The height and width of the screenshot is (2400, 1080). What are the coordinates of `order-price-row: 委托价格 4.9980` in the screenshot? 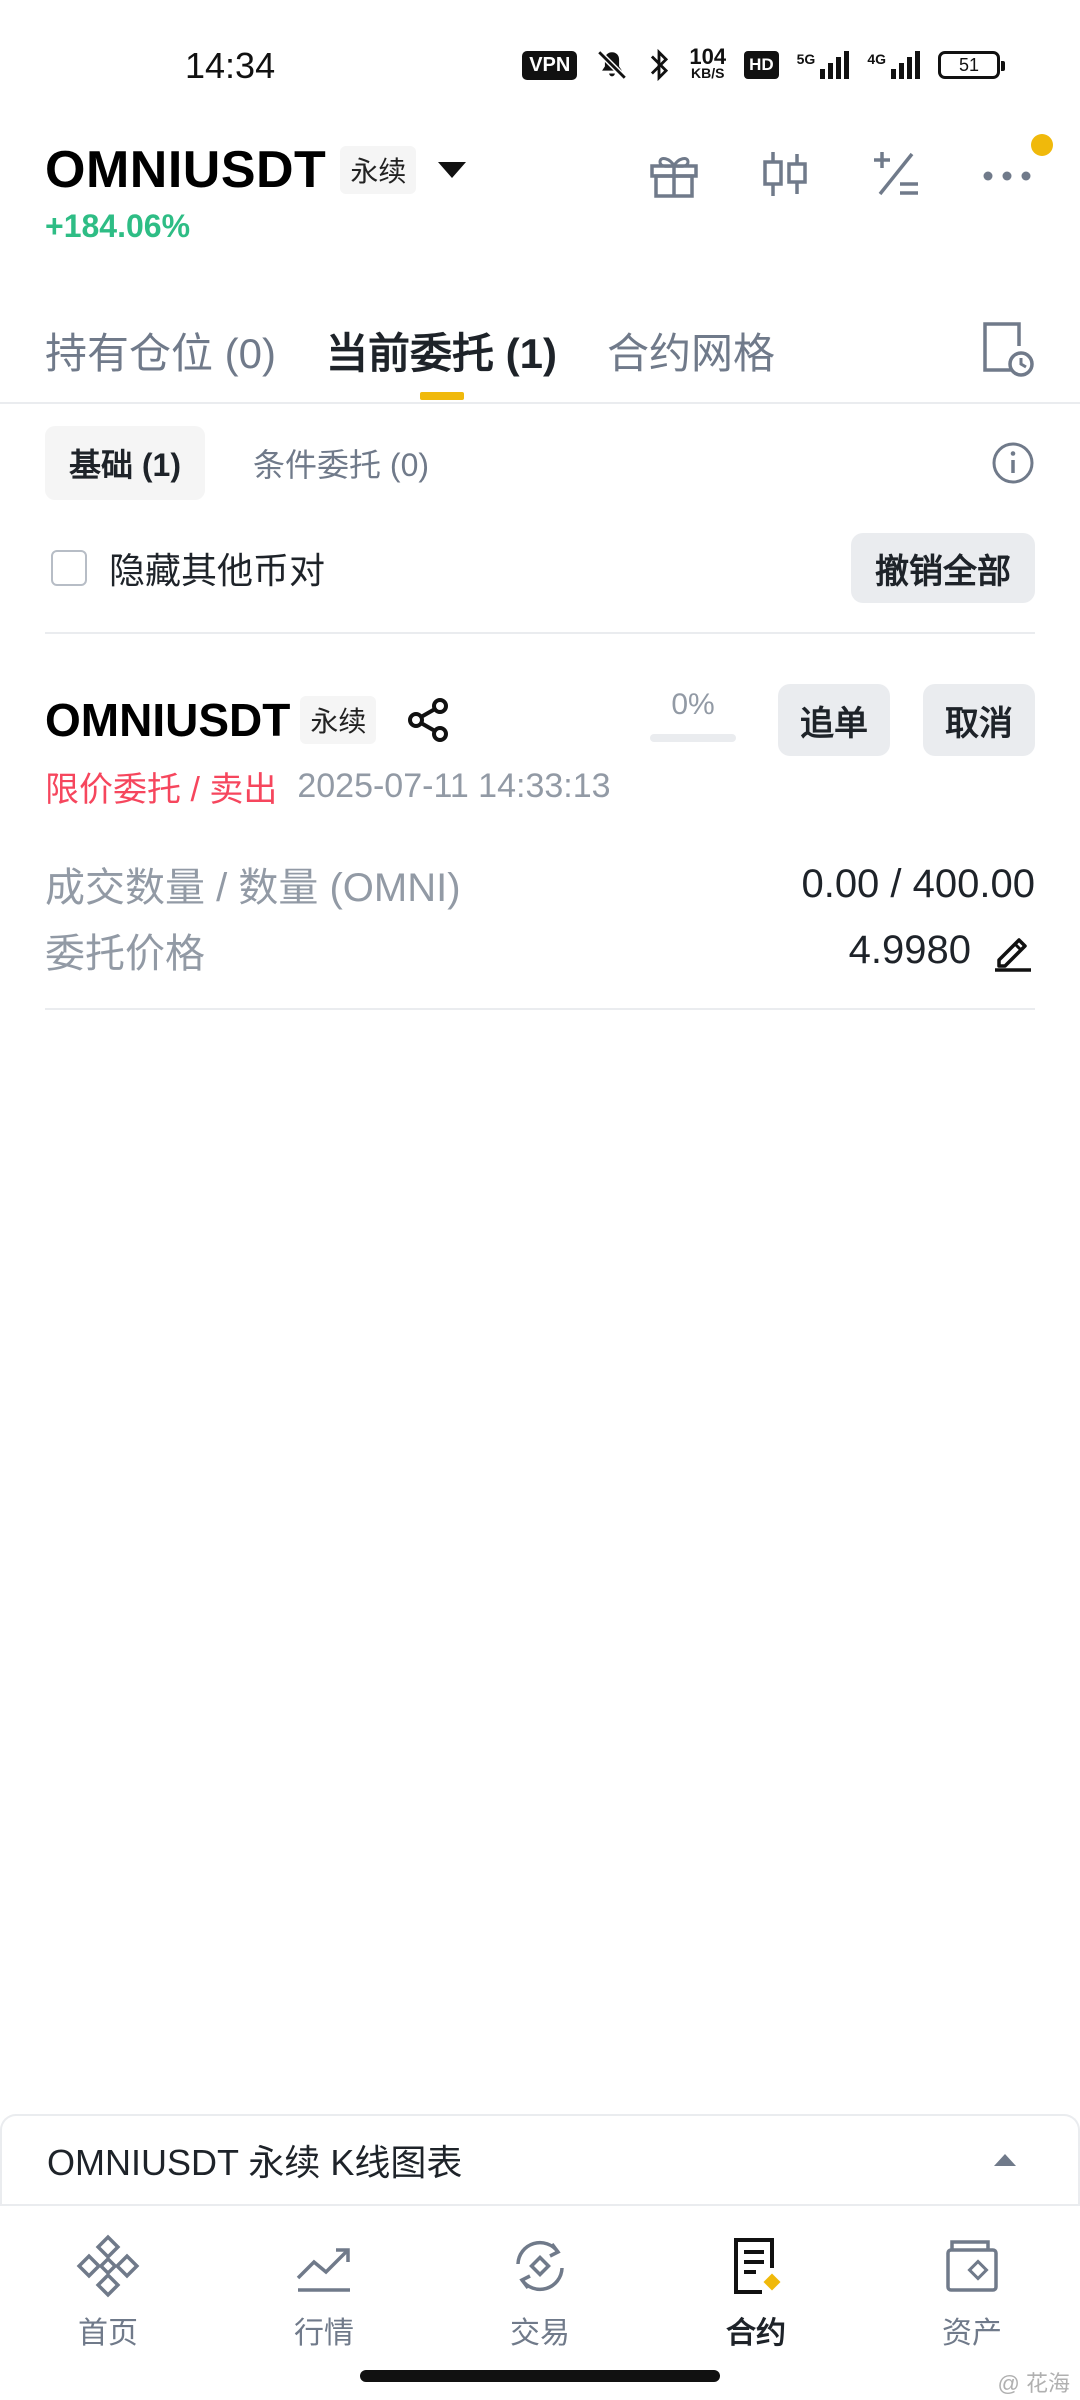 It's located at (540, 950).